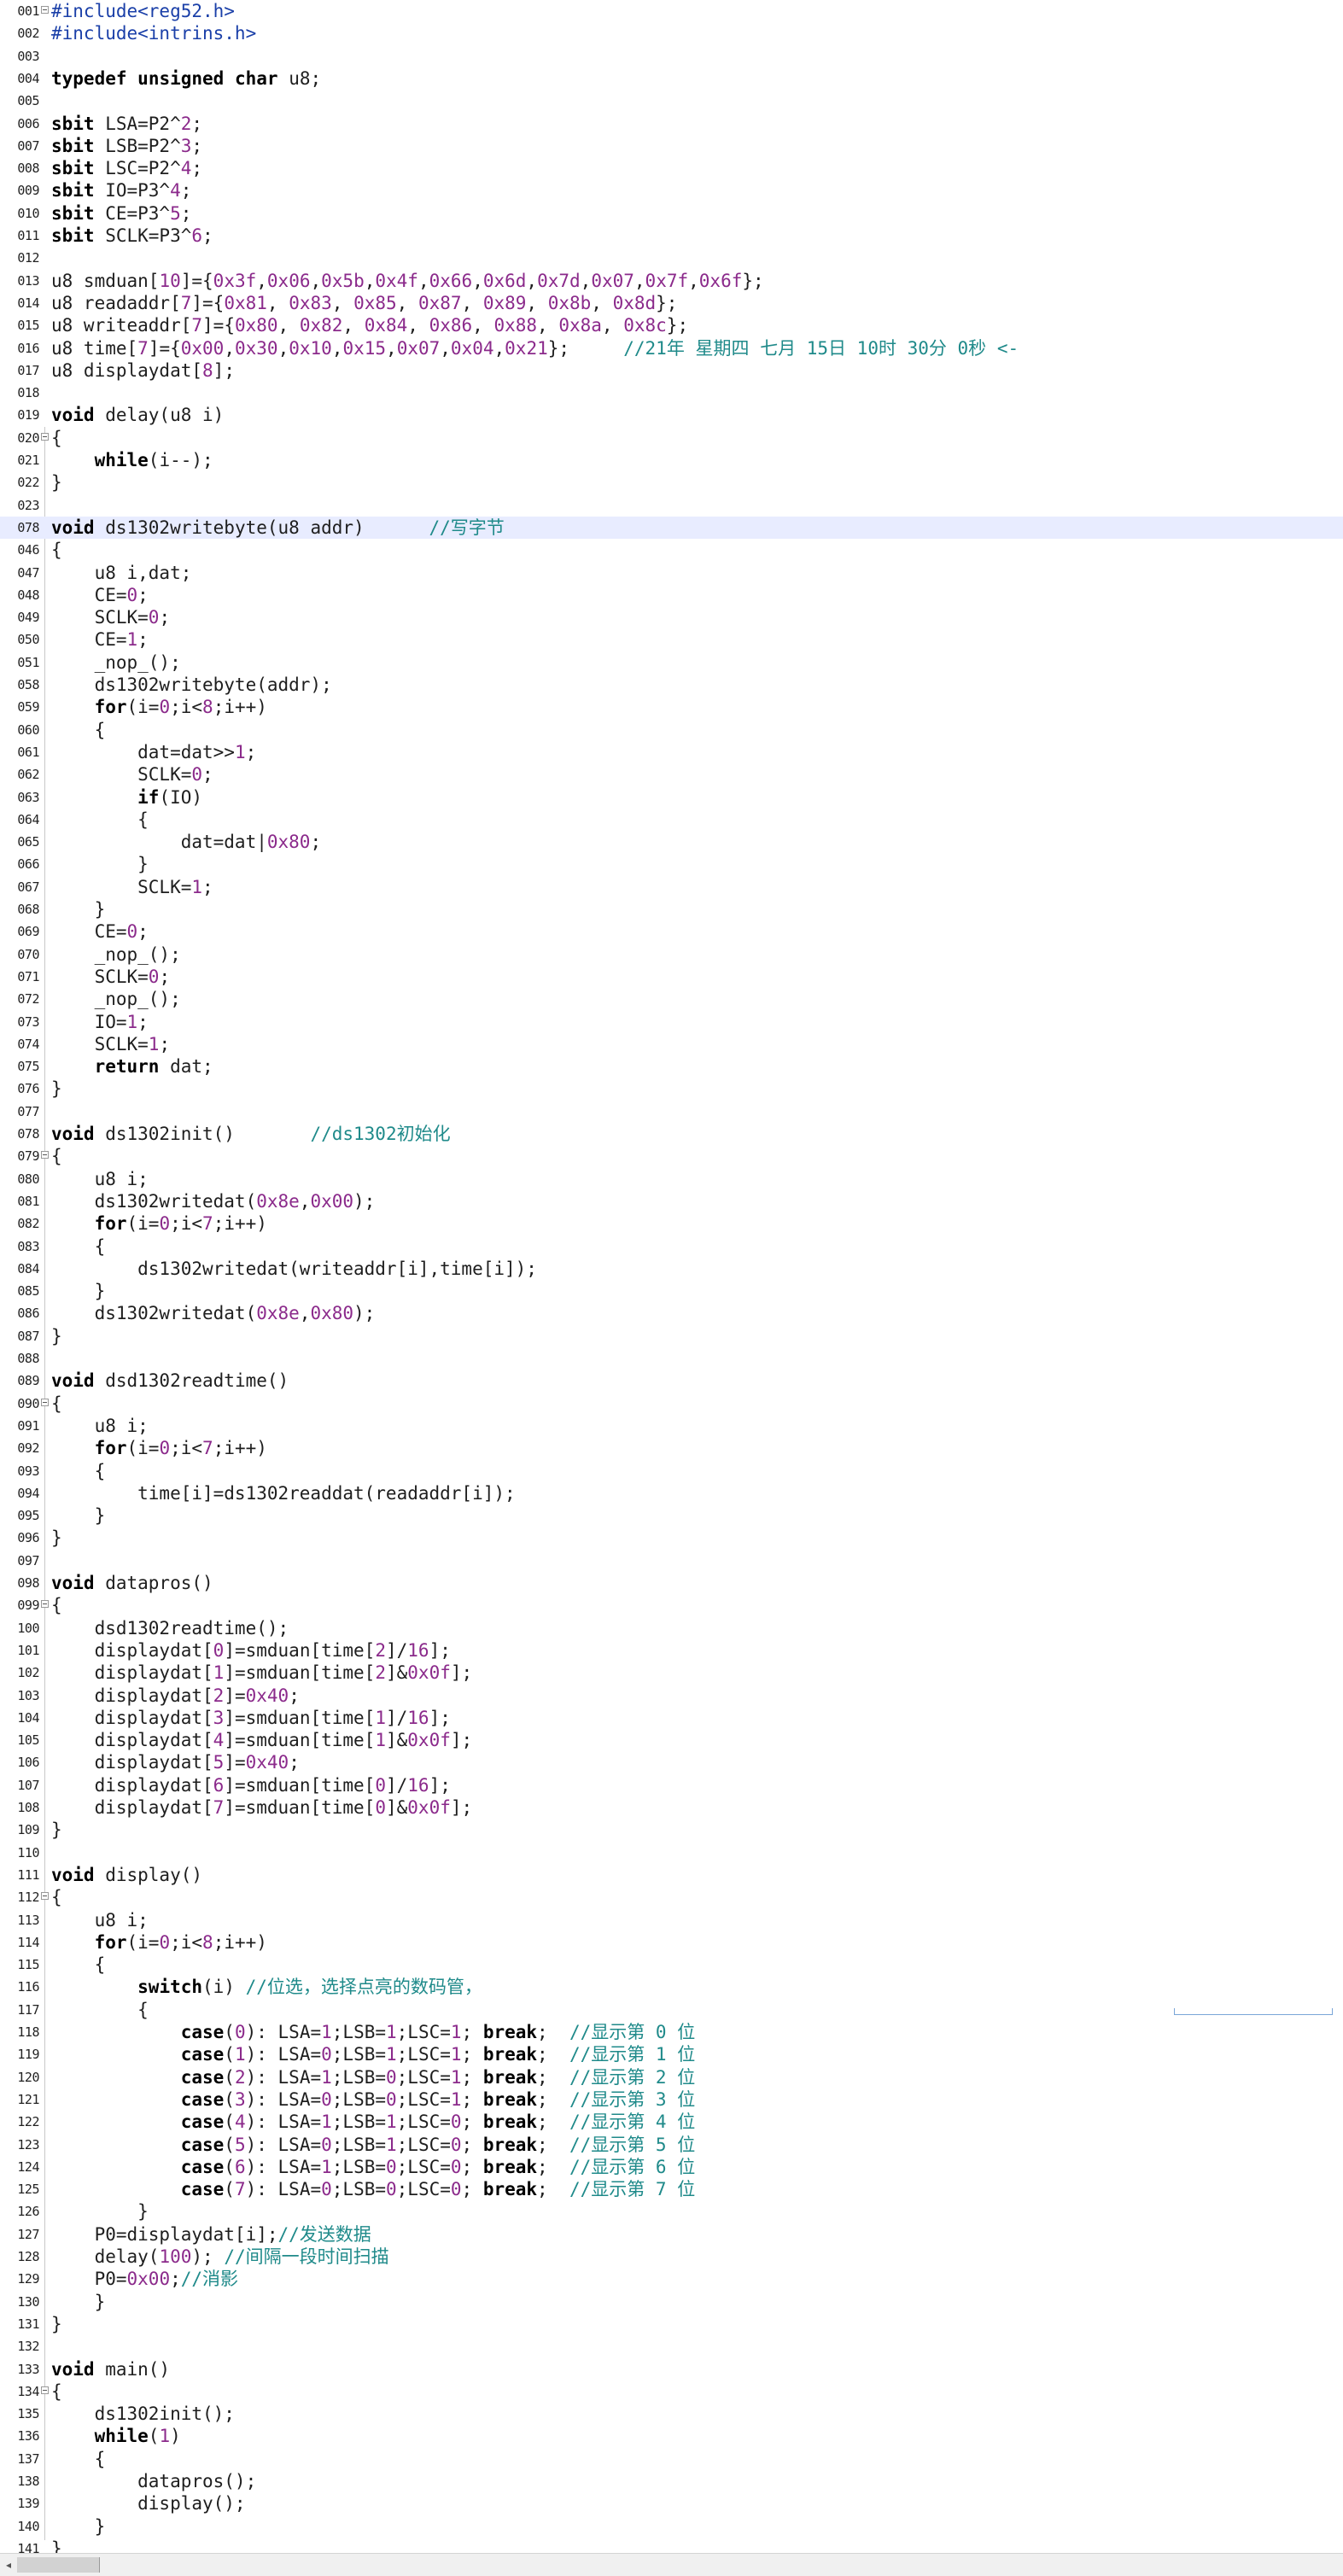 Image resolution: width=1343 pixels, height=2576 pixels. I want to click on code-line: 064 {, so click(671, 820).